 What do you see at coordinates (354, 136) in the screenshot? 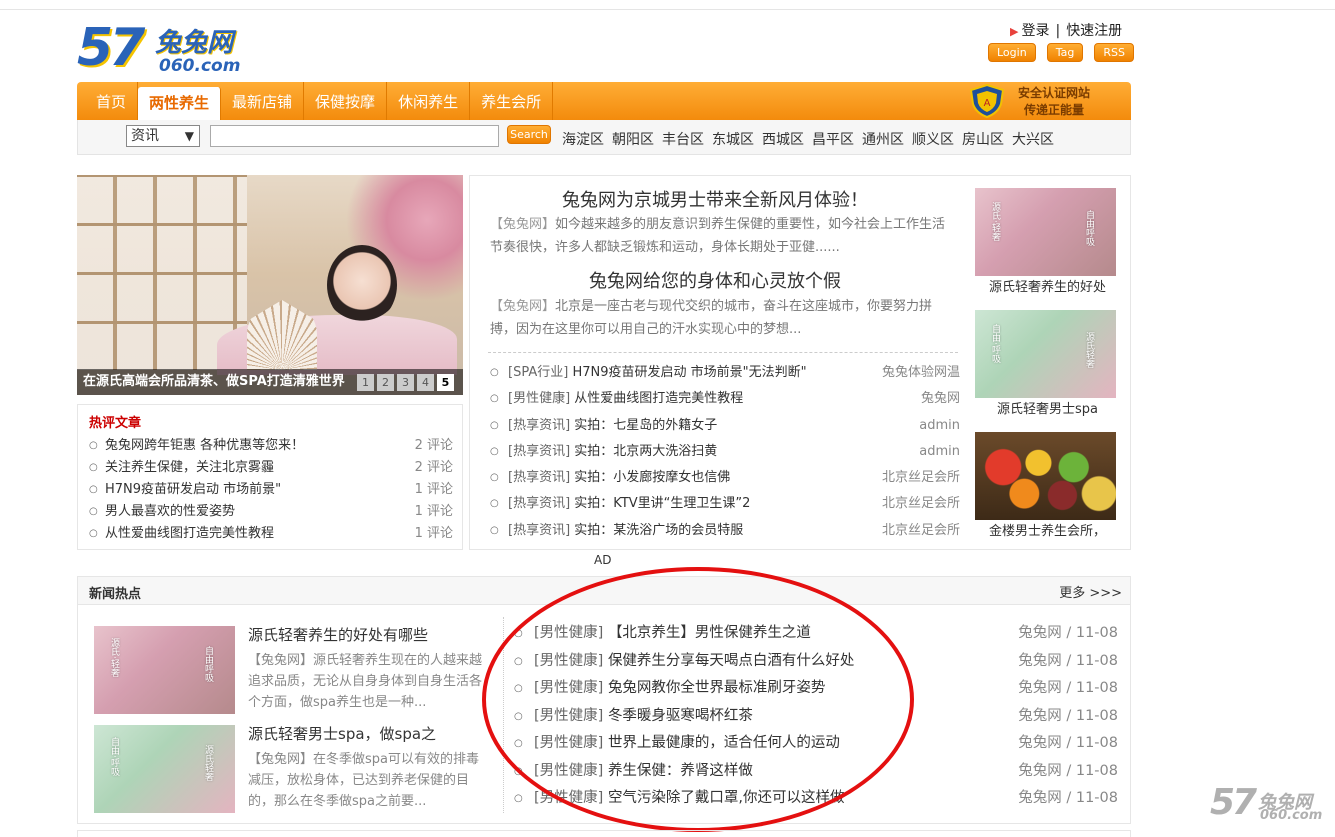
I see `search-input` at bounding box center [354, 136].